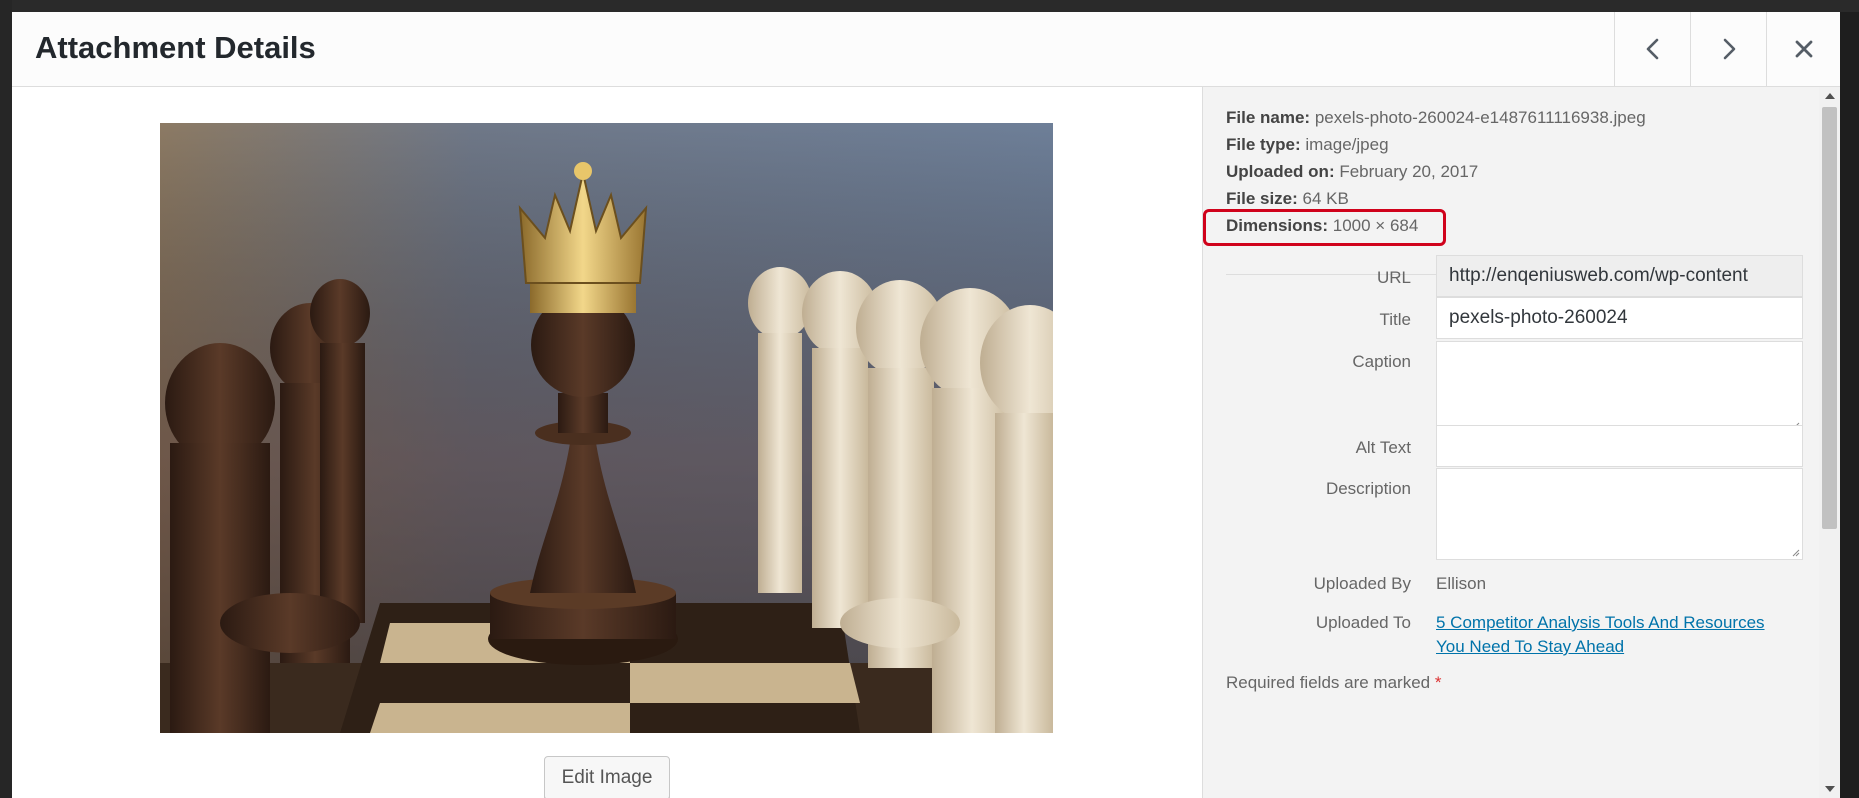 This screenshot has height=798, width=1859. What do you see at coordinates (1328, 682) in the screenshot?
I see `required-text: Required fields are marked` at bounding box center [1328, 682].